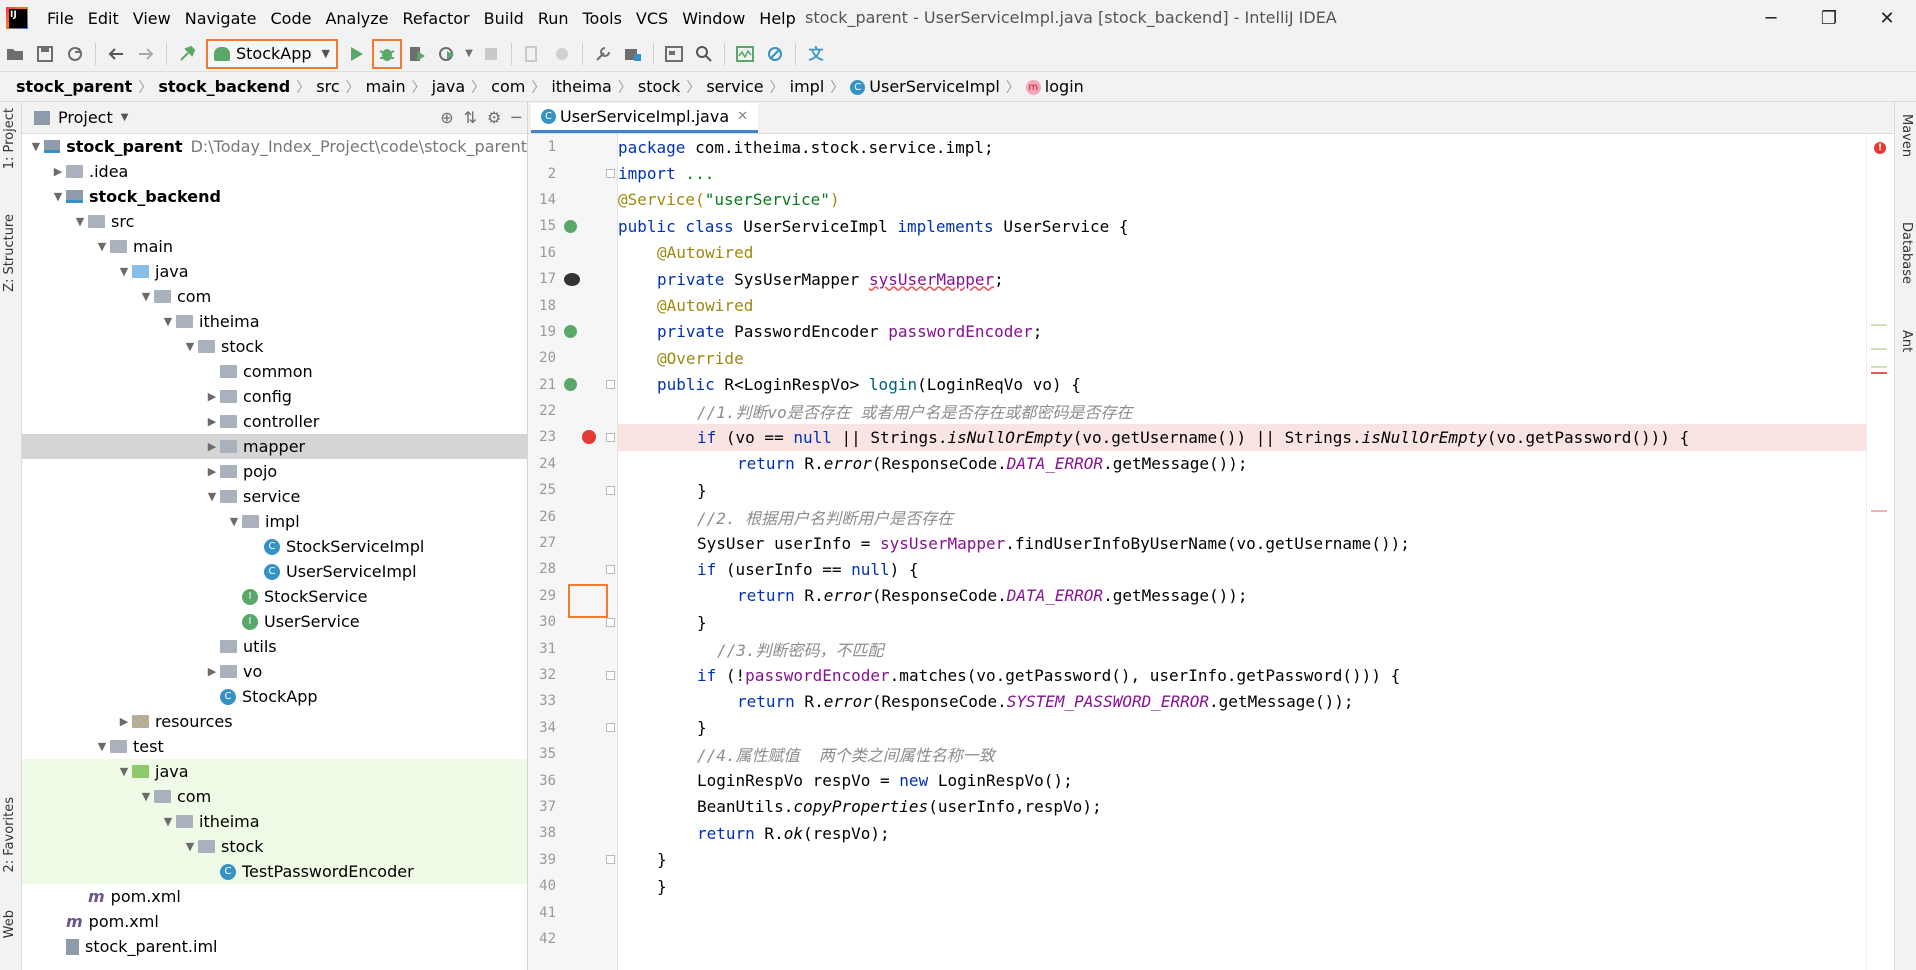 This screenshot has height=970, width=1916. What do you see at coordinates (1880, 552) in the screenshot?
I see `error-stripe: !` at bounding box center [1880, 552].